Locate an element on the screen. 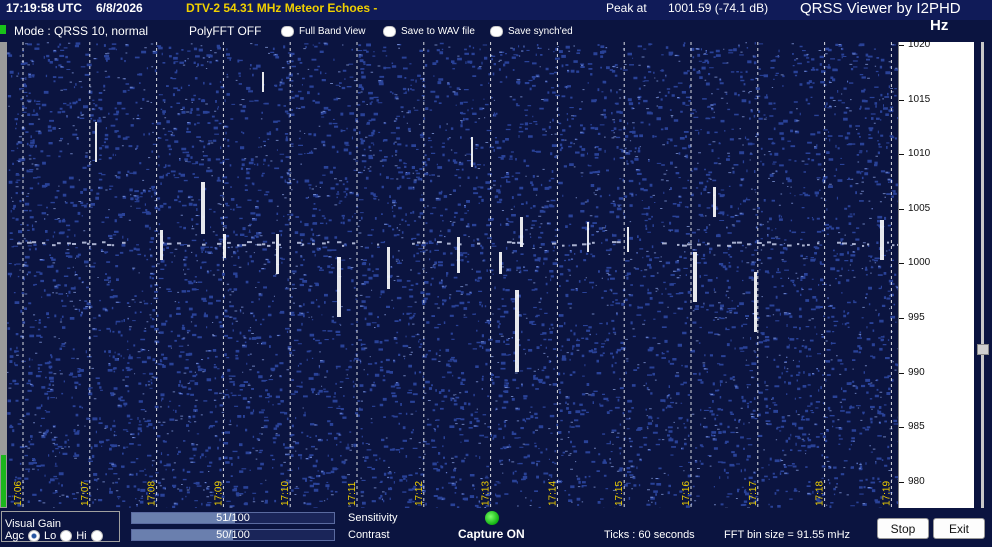 This screenshot has width=992, height=547. slider-thumb is located at coordinates (983, 349).